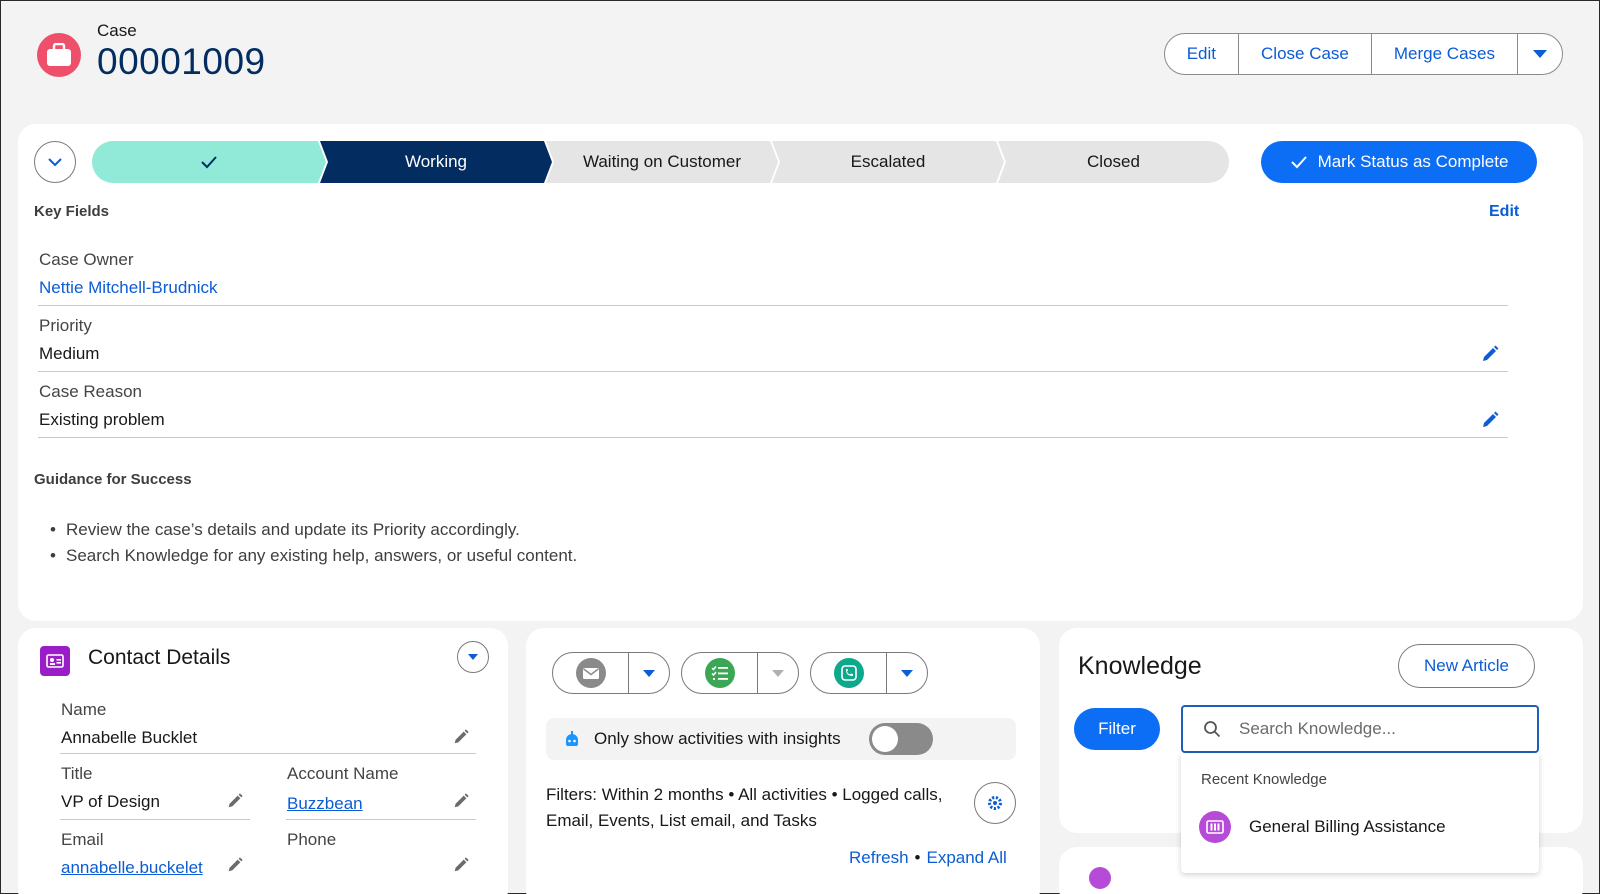  What do you see at coordinates (1140, 666) in the screenshot?
I see `knowledge-title: Knowledge` at bounding box center [1140, 666].